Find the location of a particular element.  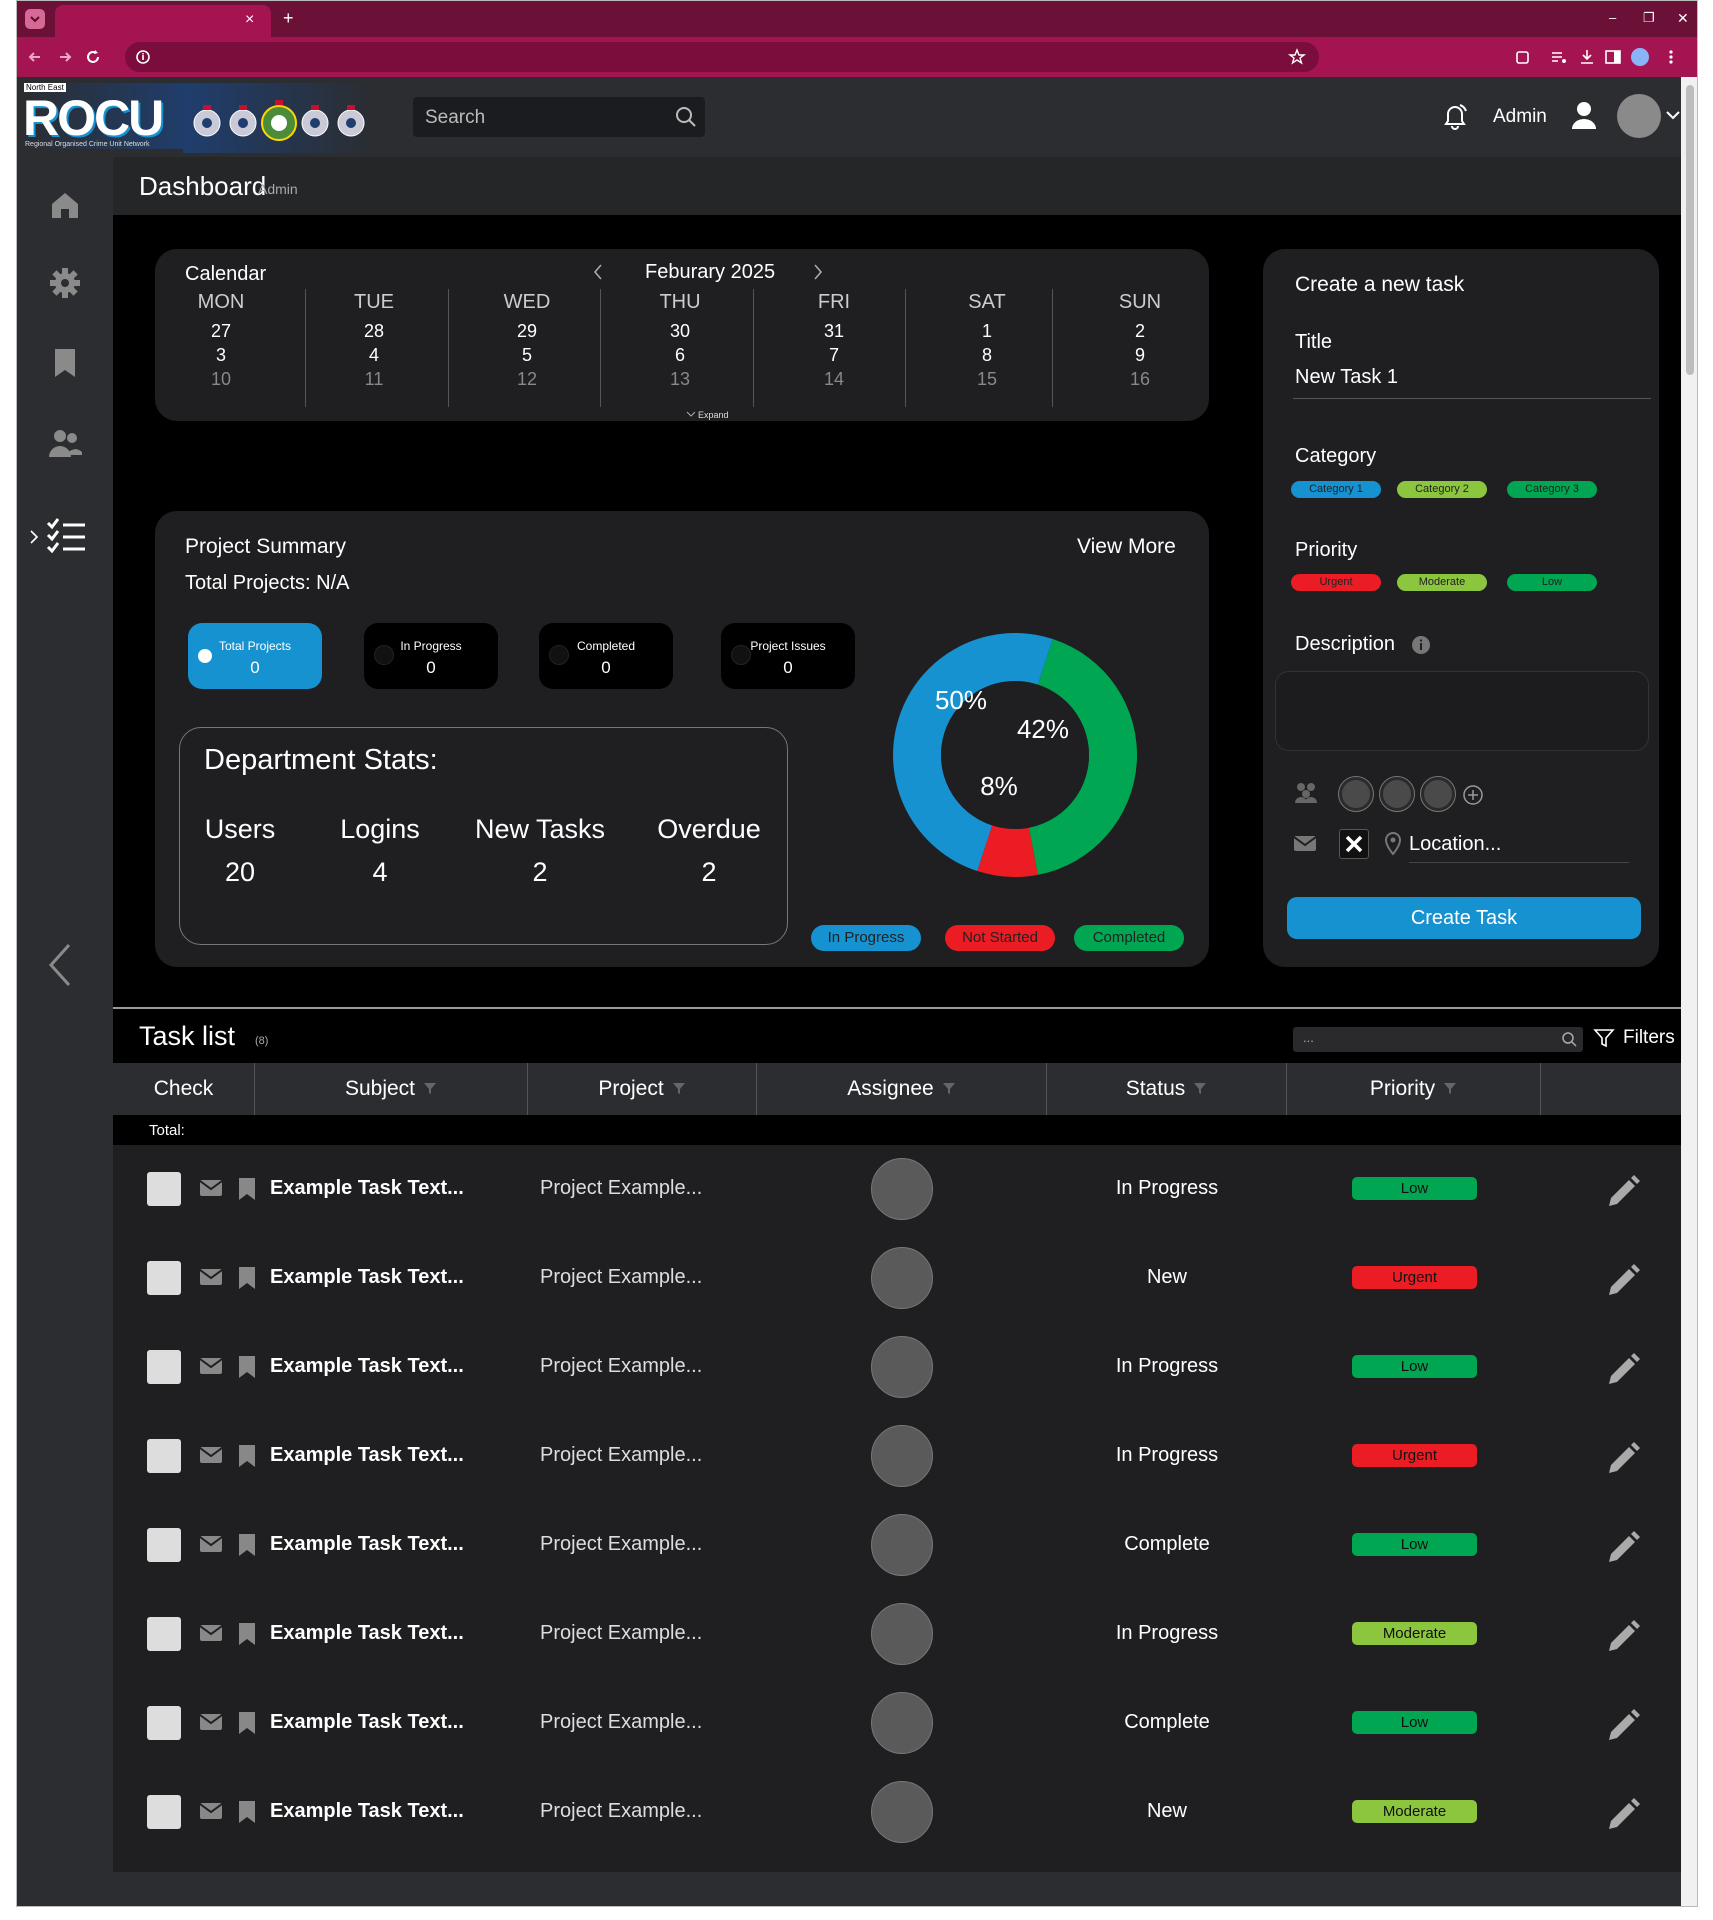

calendar-date: 27 is located at coordinates (221, 331).